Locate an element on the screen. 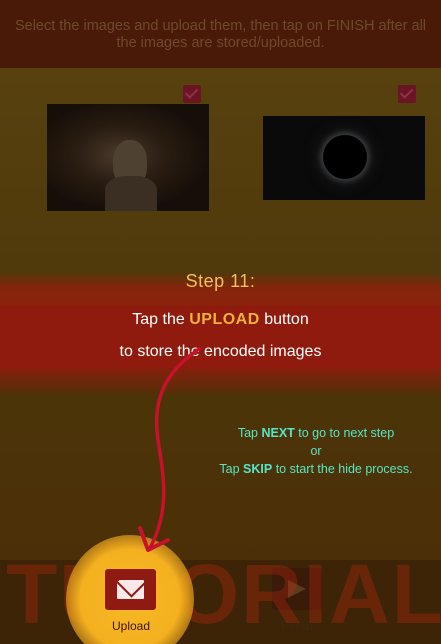 The width and height of the screenshot is (441, 644). mail-icon is located at coordinates (130, 589).